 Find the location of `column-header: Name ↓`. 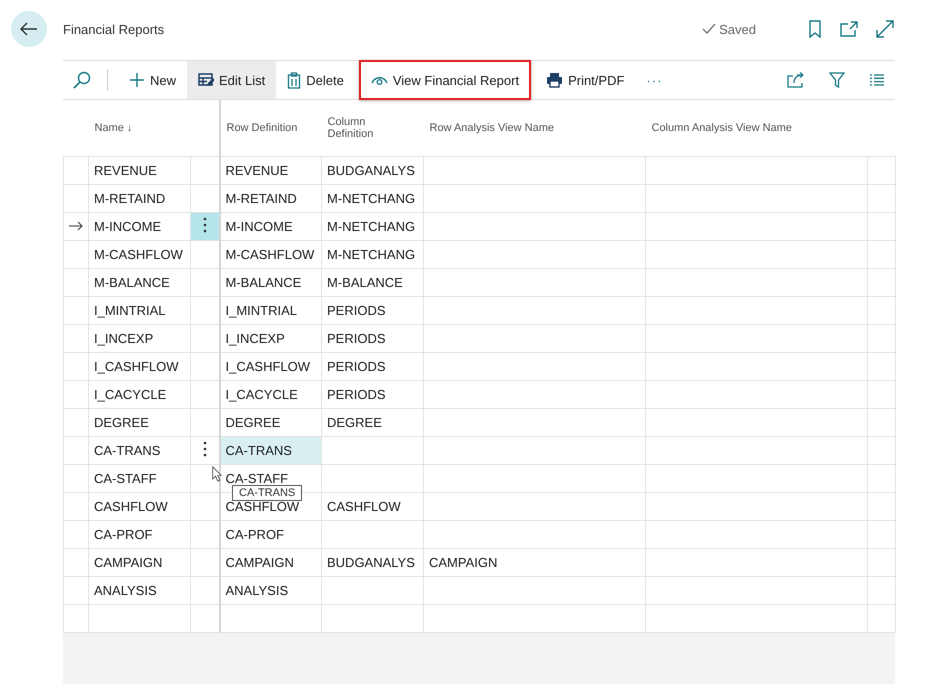

column-header: Name ↓ is located at coordinates (113, 128).